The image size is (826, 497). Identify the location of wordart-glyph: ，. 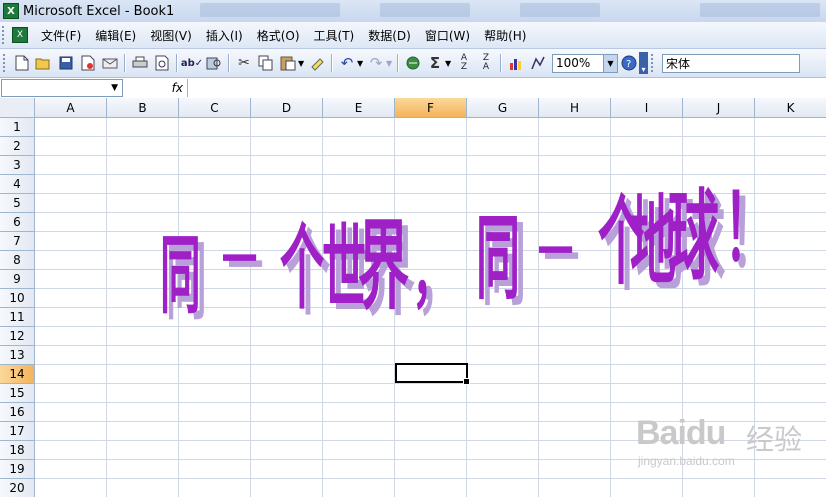
(433, 273).